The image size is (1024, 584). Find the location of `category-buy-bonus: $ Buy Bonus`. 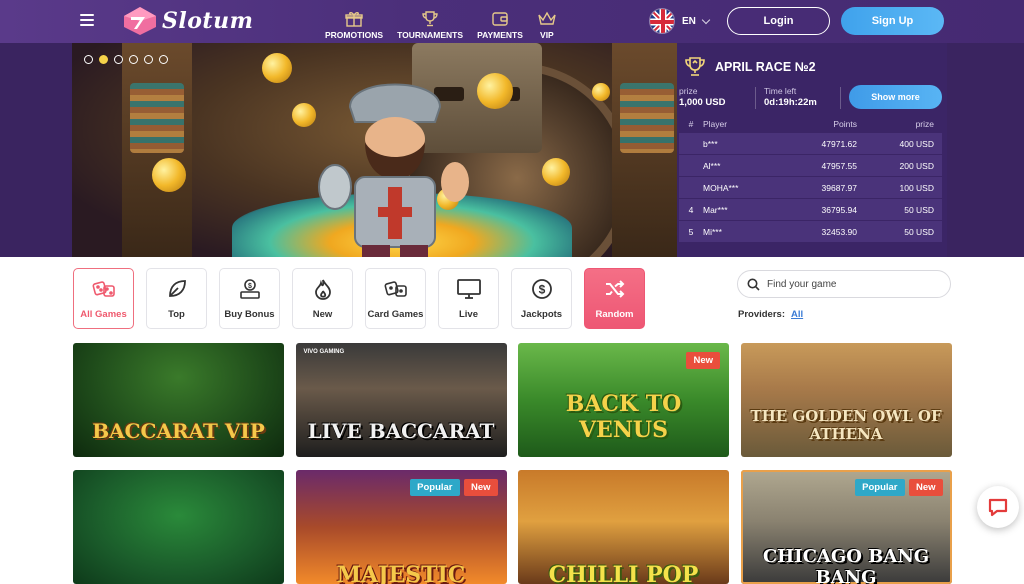

category-buy-bonus: $ Buy Bonus is located at coordinates (249, 298).